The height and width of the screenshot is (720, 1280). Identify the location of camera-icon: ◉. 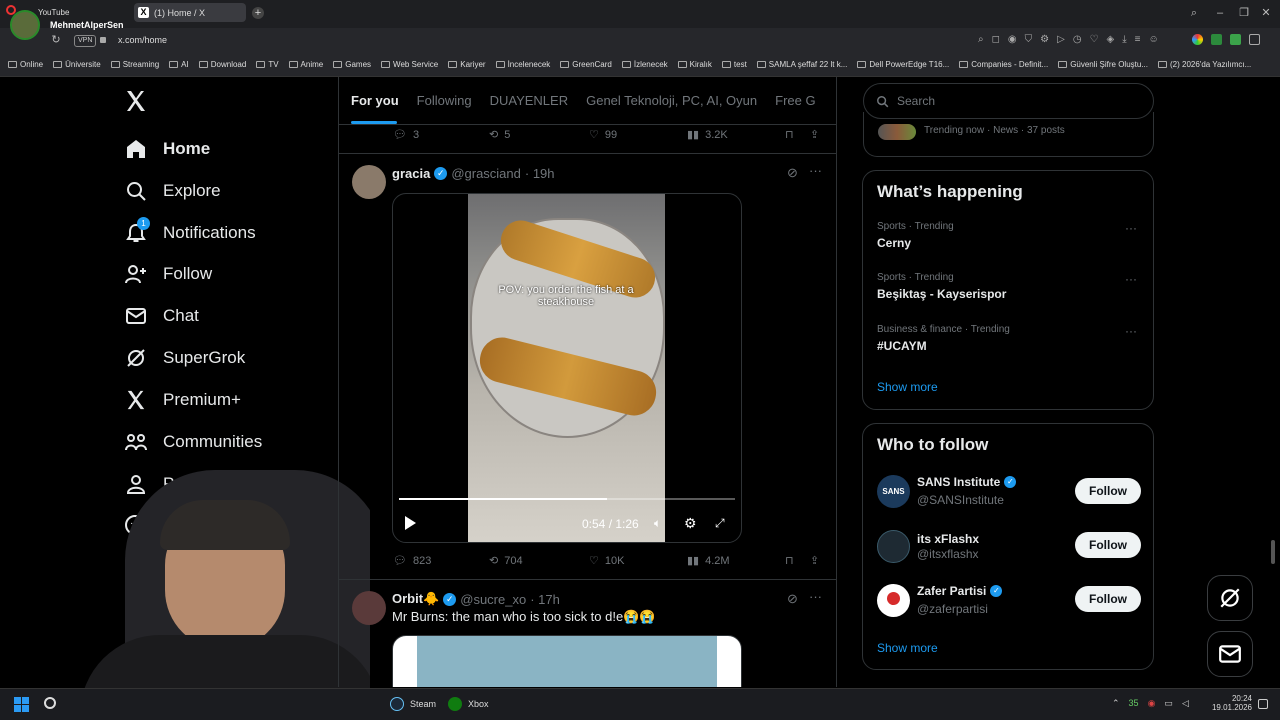
(1012, 39).